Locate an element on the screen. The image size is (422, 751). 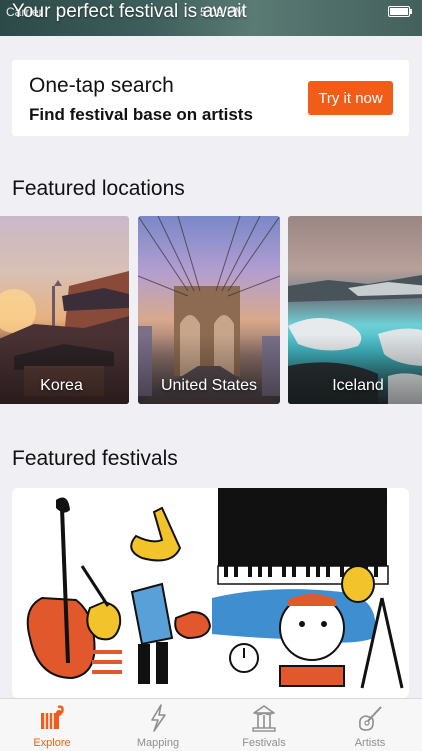
tab-mapping: Mapping is located at coordinates (158, 725).